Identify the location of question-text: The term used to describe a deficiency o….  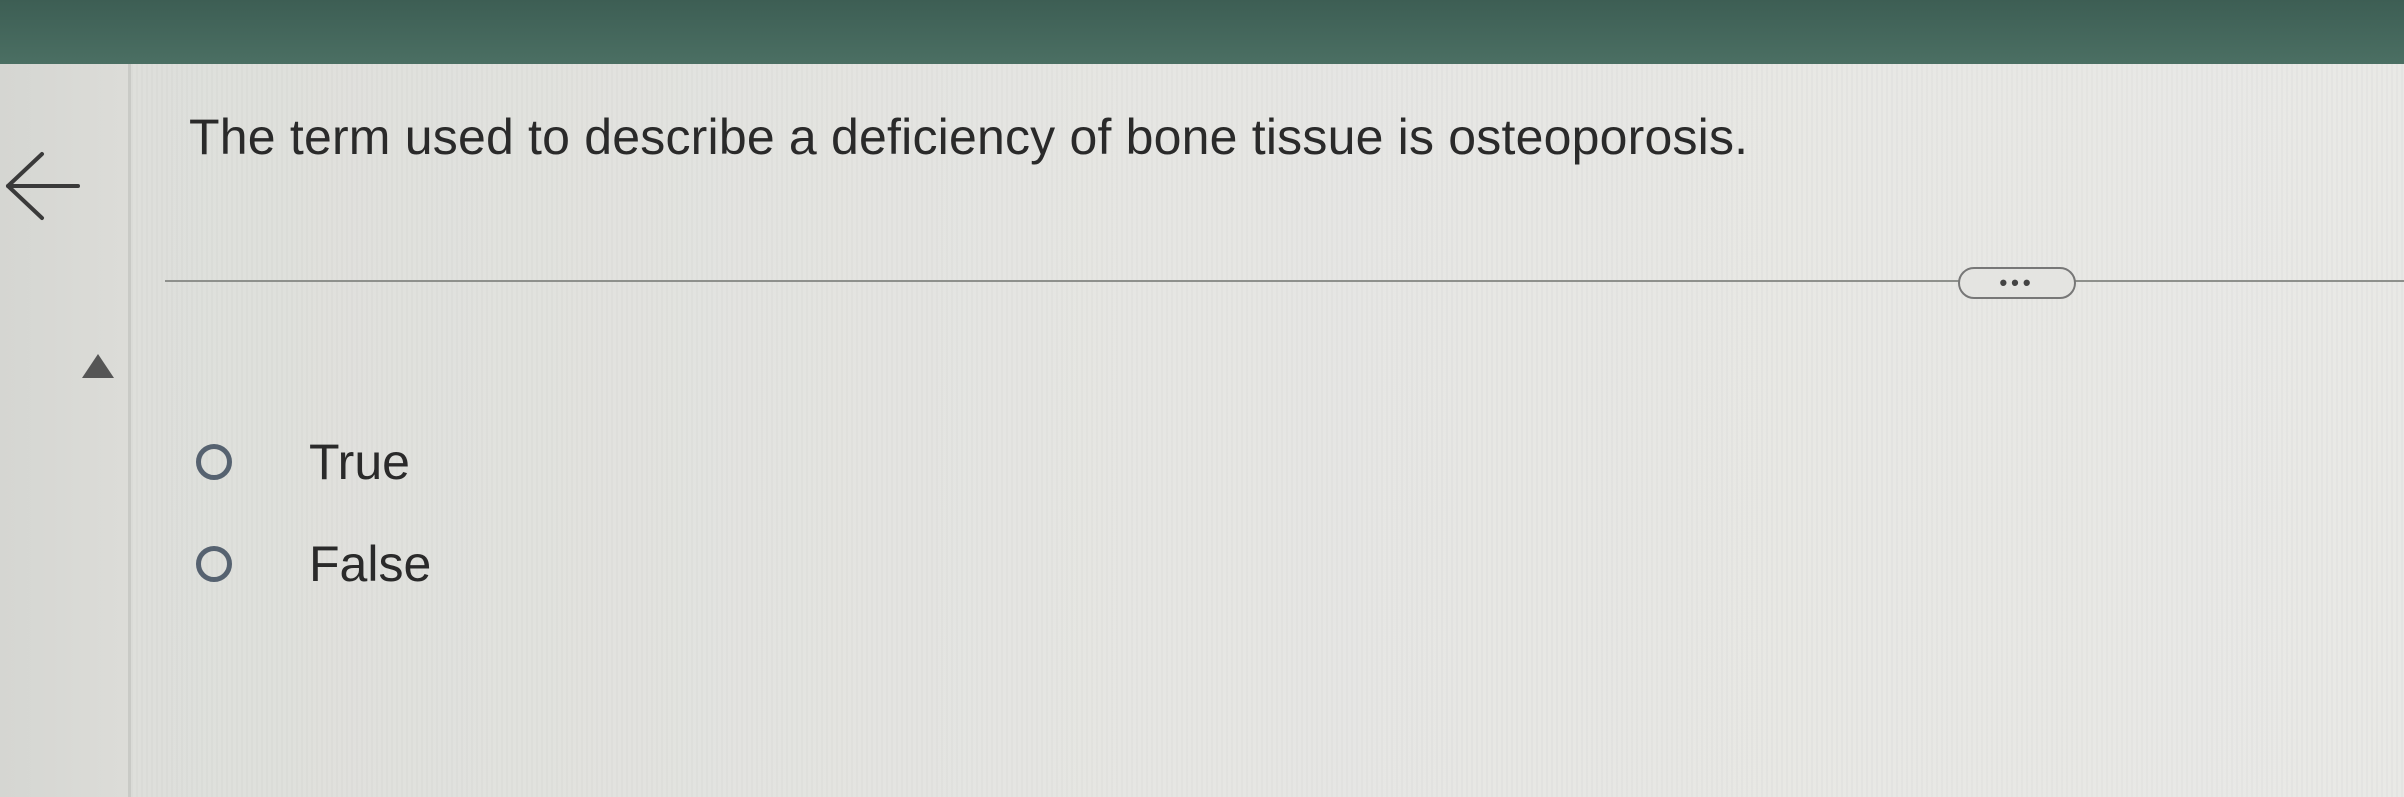
(969, 137).